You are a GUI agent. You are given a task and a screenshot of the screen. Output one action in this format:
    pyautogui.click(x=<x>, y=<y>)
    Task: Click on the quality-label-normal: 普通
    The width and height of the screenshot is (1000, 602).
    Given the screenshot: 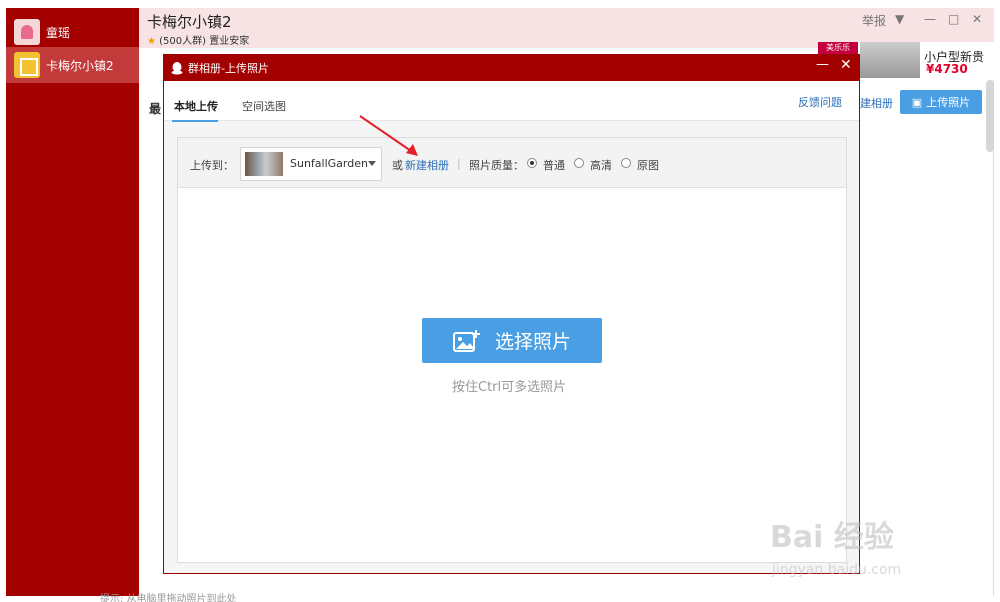 What is the action you would take?
    pyautogui.click(x=554, y=165)
    